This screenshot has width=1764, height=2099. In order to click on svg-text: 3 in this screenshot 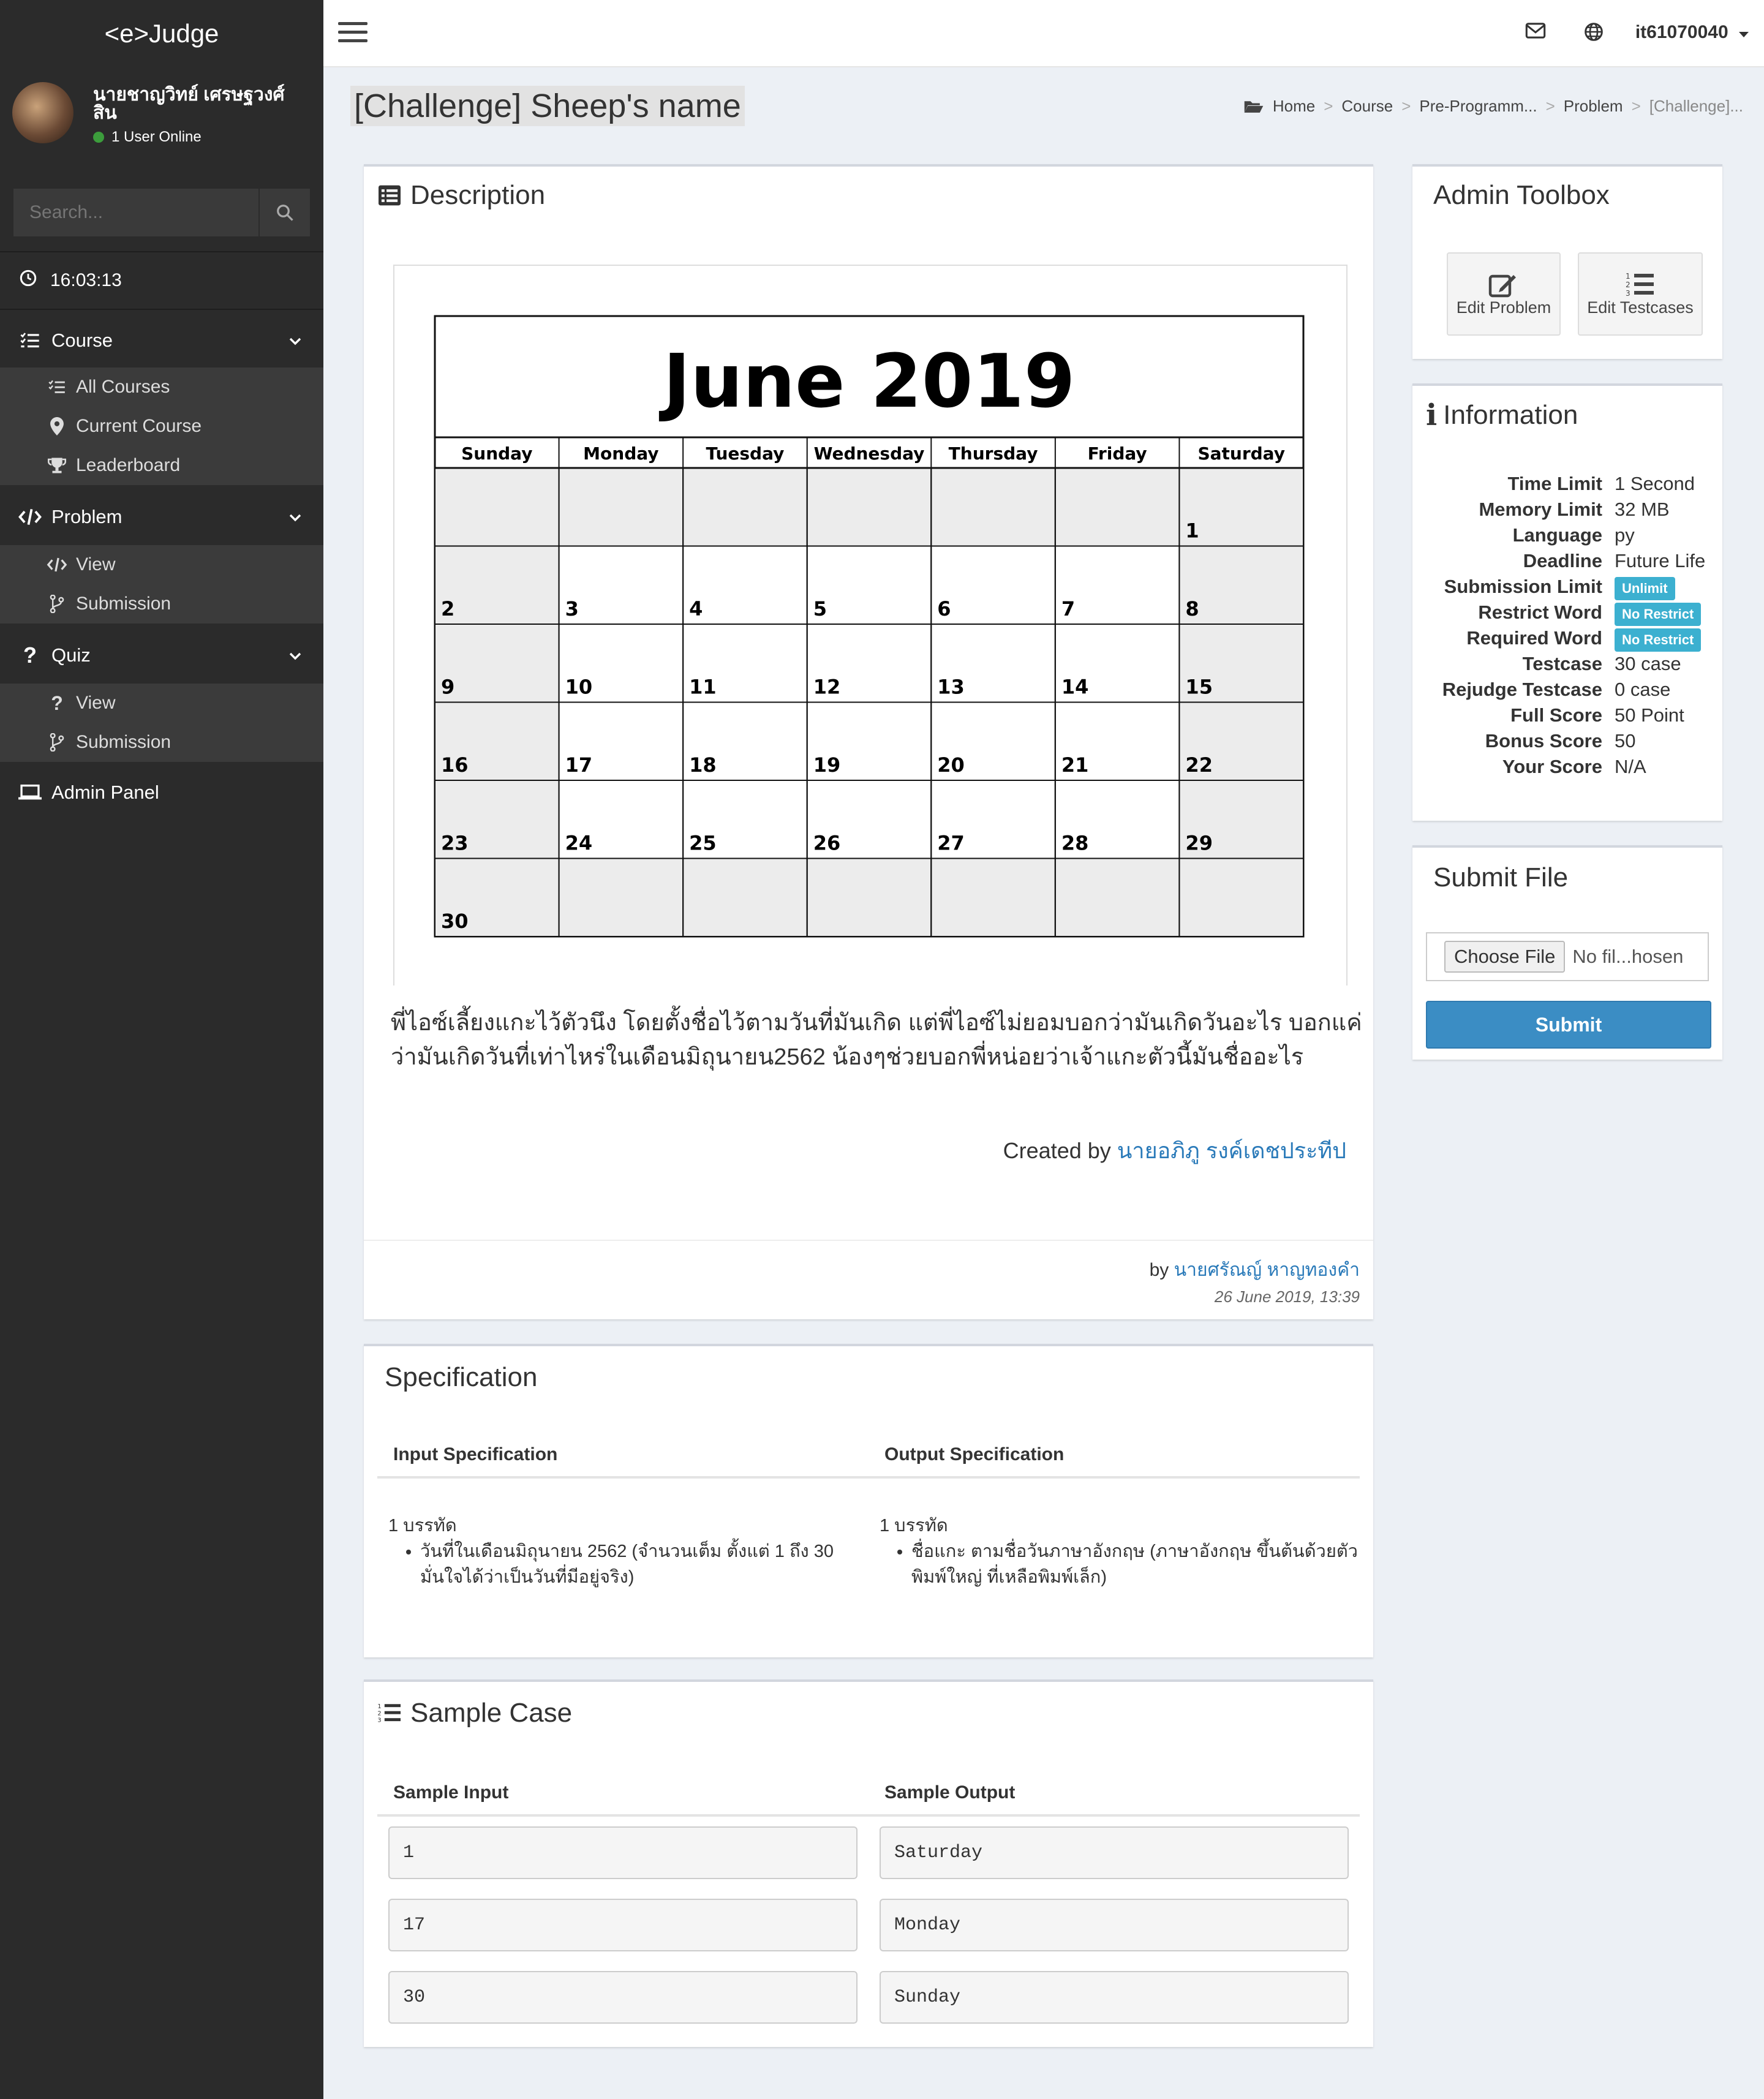, I will do `click(1628, 293)`.